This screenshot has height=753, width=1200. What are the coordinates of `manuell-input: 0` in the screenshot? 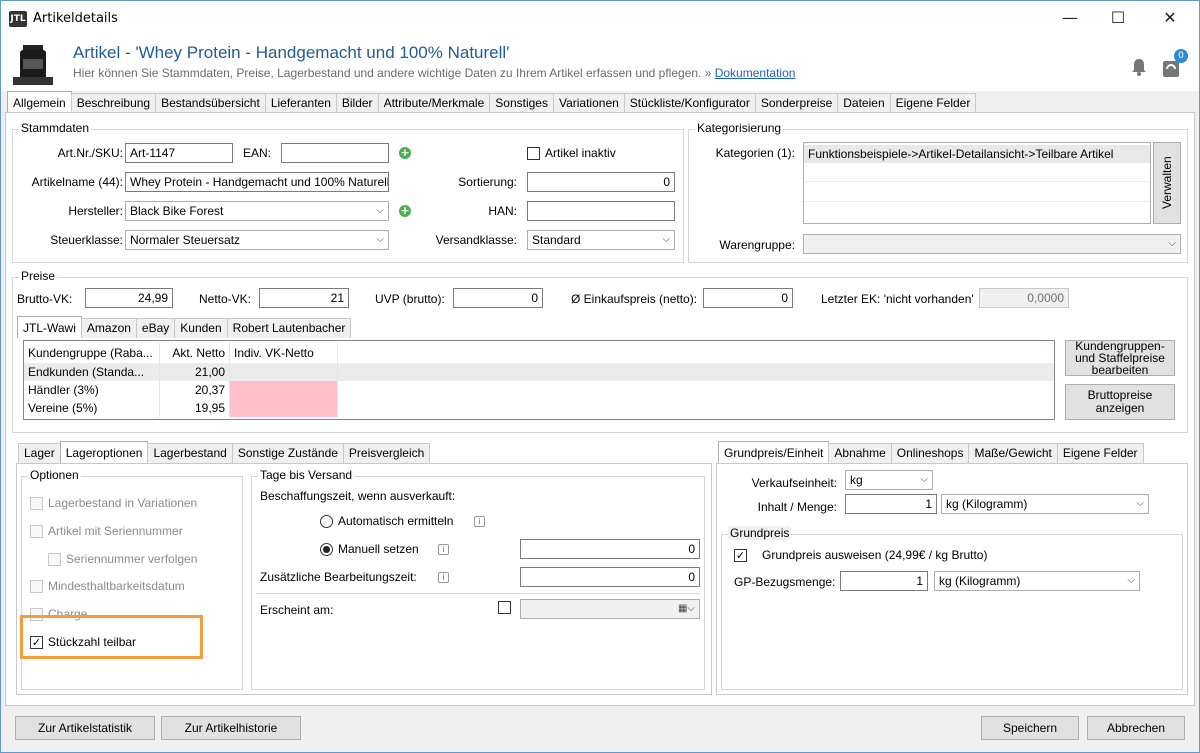 It's located at (610, 549).